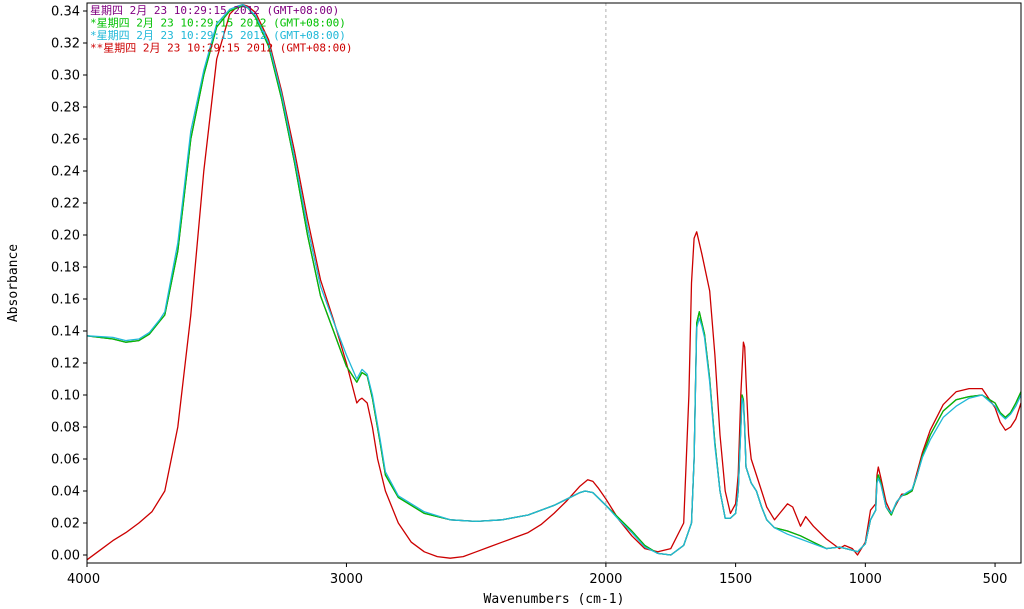 Image resolution: width=1024 pixels, height=609 pixels. Describe the element at coordinates (995, 579) in the screenshot. I see `x-tick-label: 500` at that location.